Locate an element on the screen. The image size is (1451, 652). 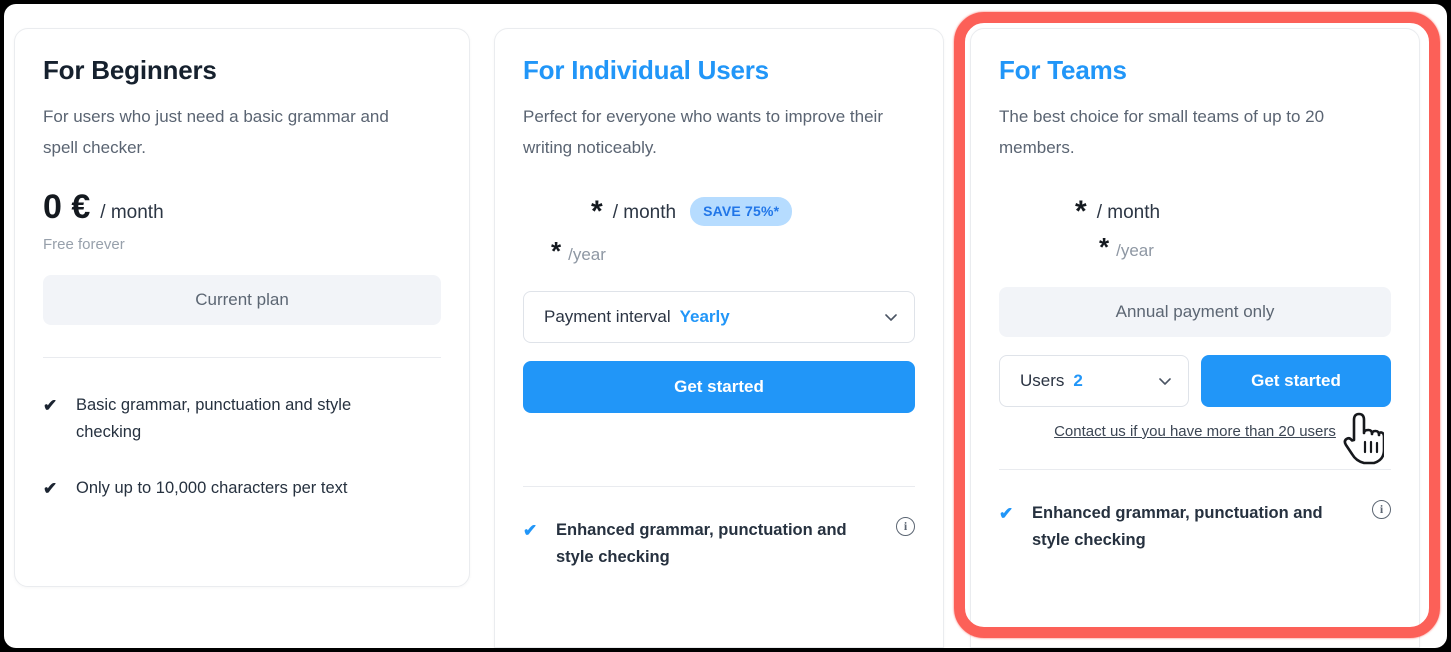
users-count-select: Users 2 is located at coordinates (1094, 380).